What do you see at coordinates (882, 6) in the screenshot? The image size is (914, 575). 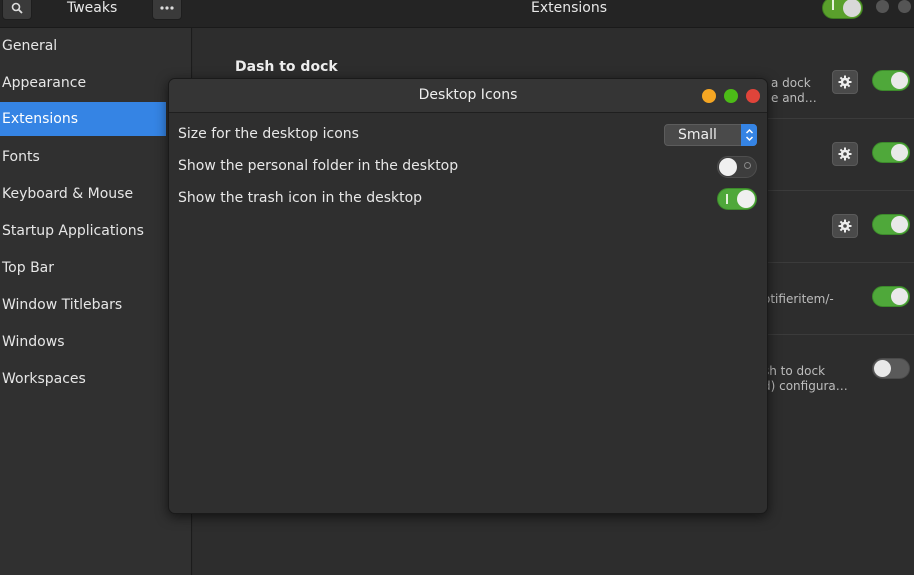 I see `window-minimize-button` at bounding box center [882, 6].